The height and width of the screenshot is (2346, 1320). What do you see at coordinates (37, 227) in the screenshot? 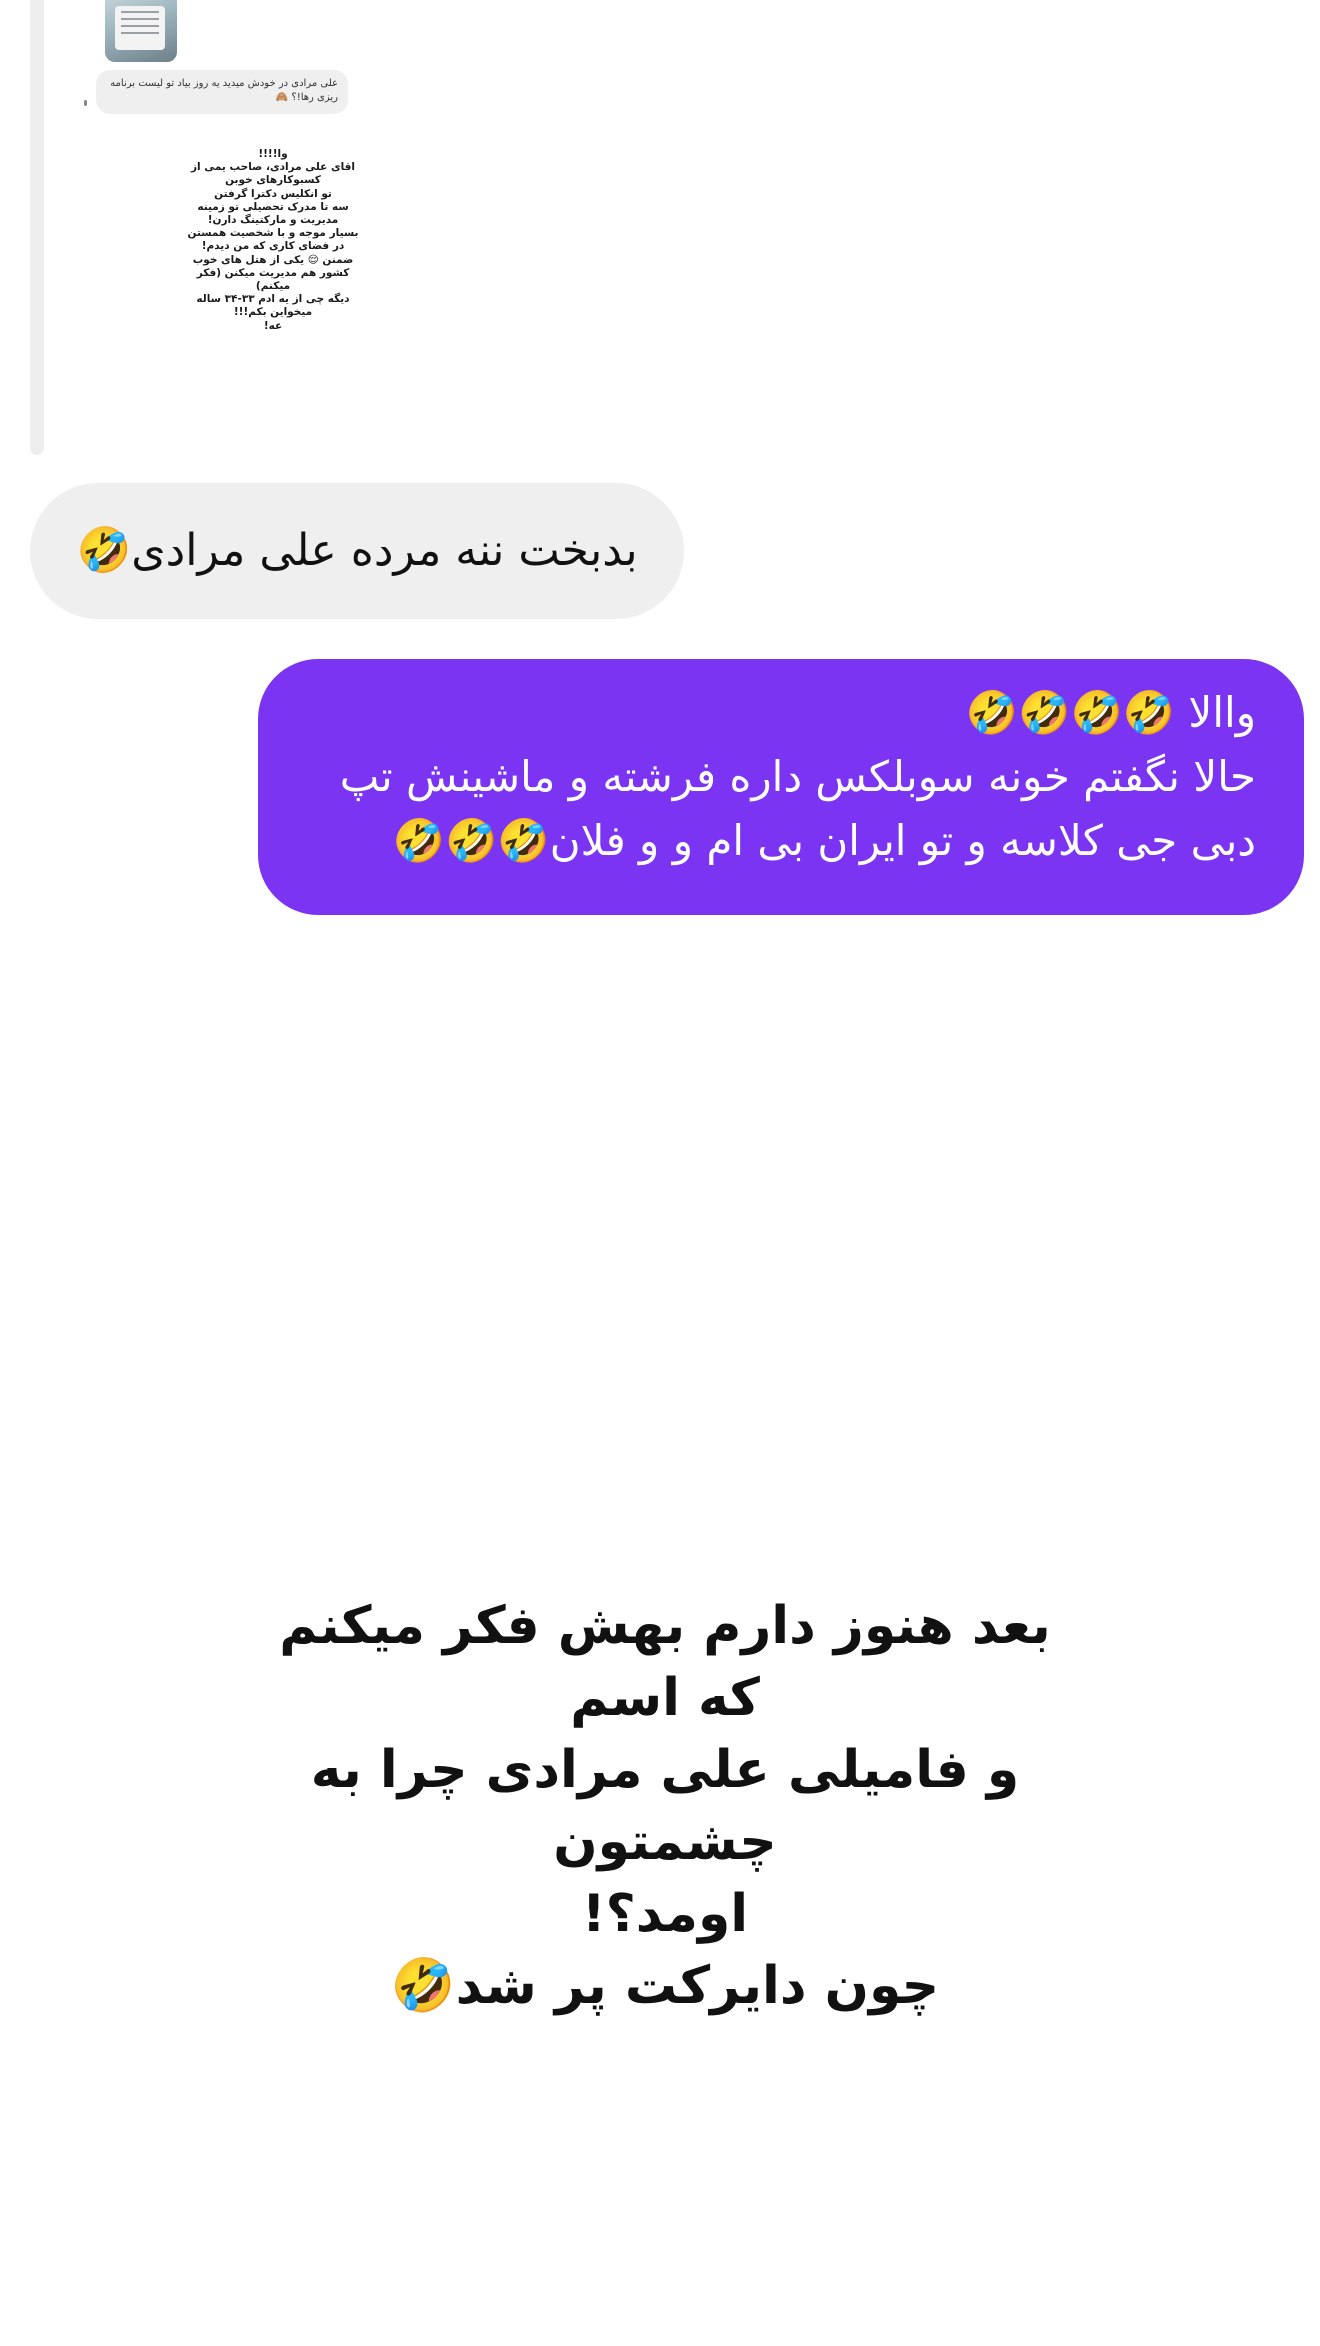
I see `story-reply-quote-bar` at bounding box center [37, 227].